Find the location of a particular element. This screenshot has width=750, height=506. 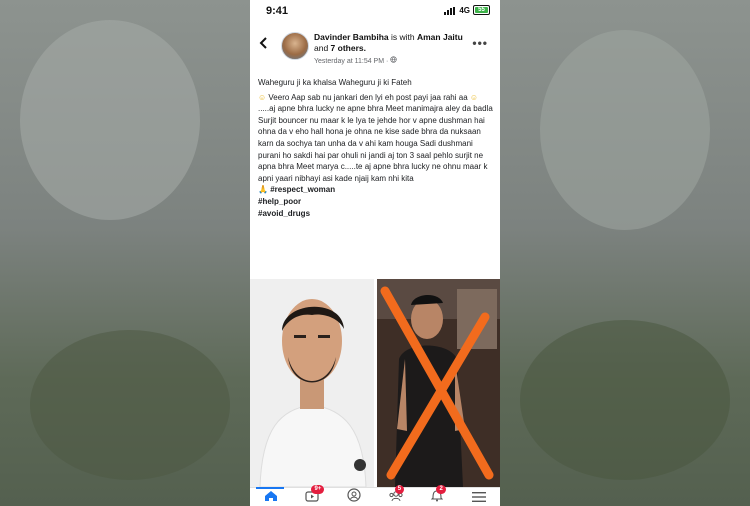

tab-profile is located at coordinates (354, 497).